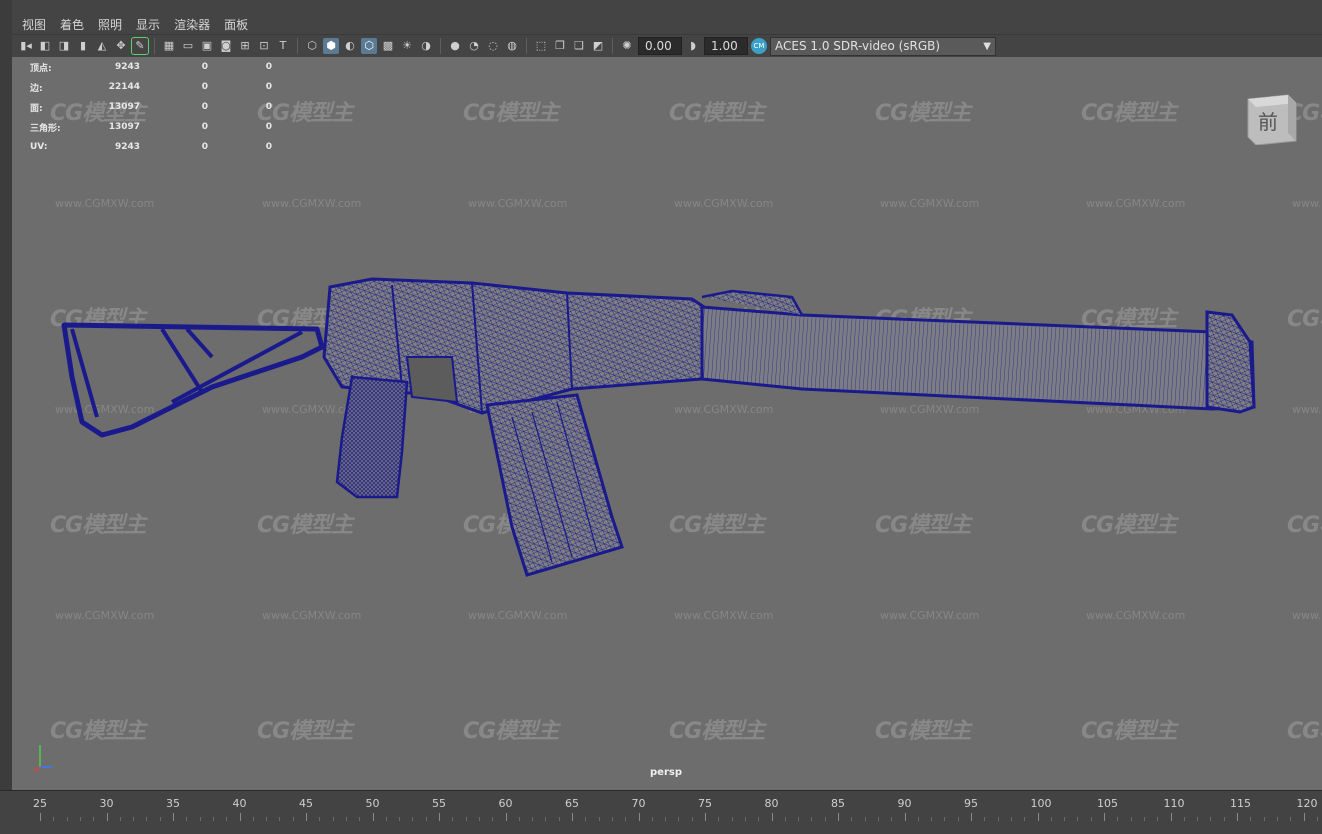 Image resolution: width=1322 pixels, height=834 pixels. I want to click on camera-select-icon: ▮◂, so click(26, 46).